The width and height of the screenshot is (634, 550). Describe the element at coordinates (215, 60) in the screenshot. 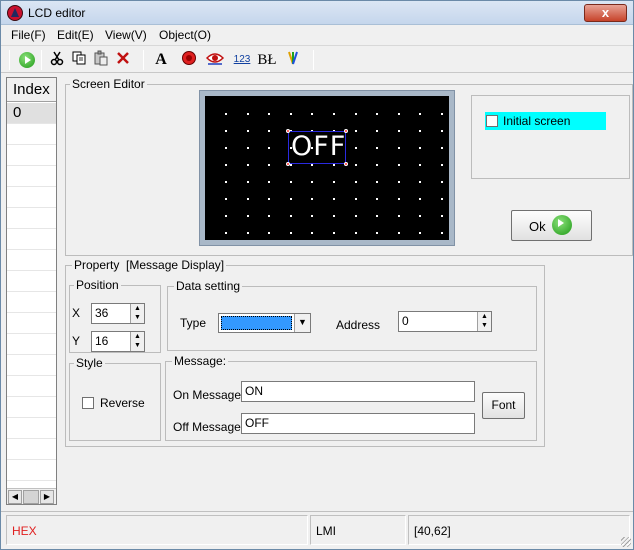

I see `view-button` at that location.